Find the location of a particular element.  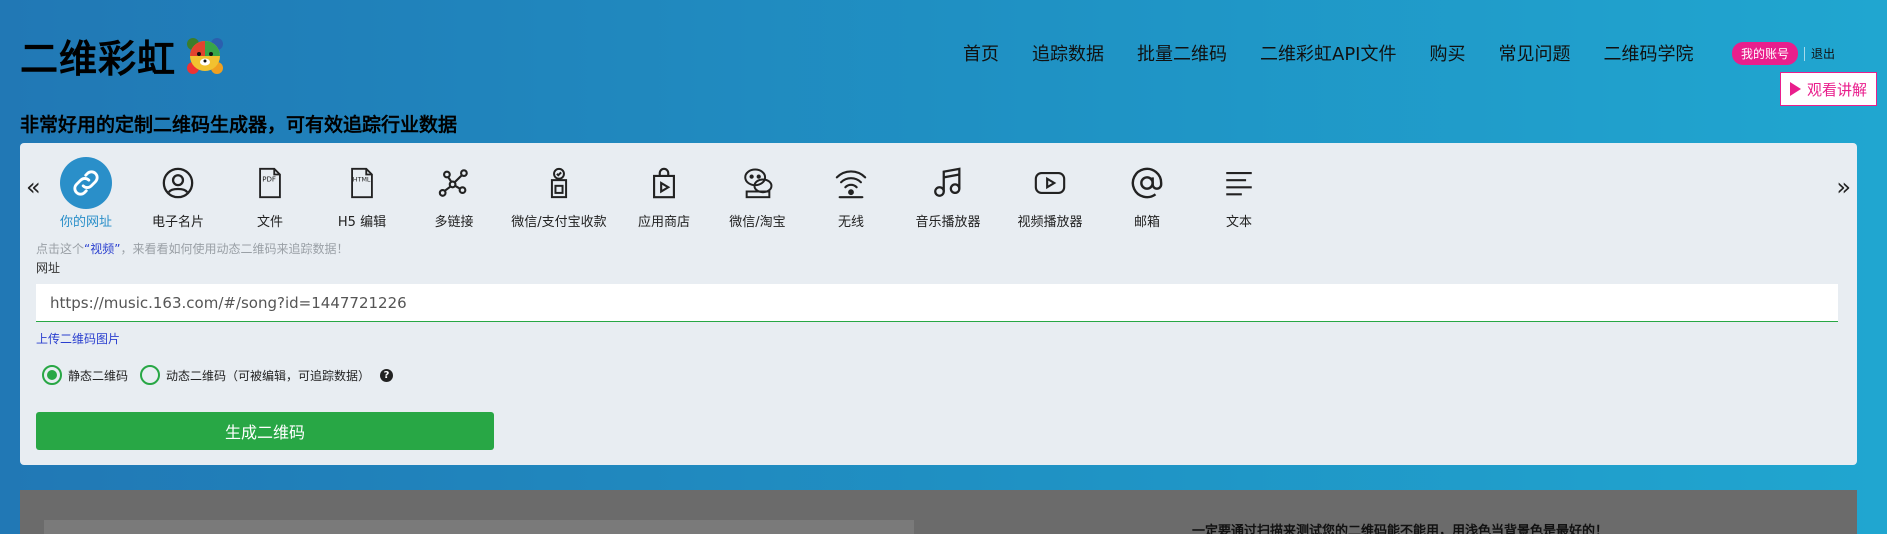

type-label: 多链接 is located at coordinates (454, 222).